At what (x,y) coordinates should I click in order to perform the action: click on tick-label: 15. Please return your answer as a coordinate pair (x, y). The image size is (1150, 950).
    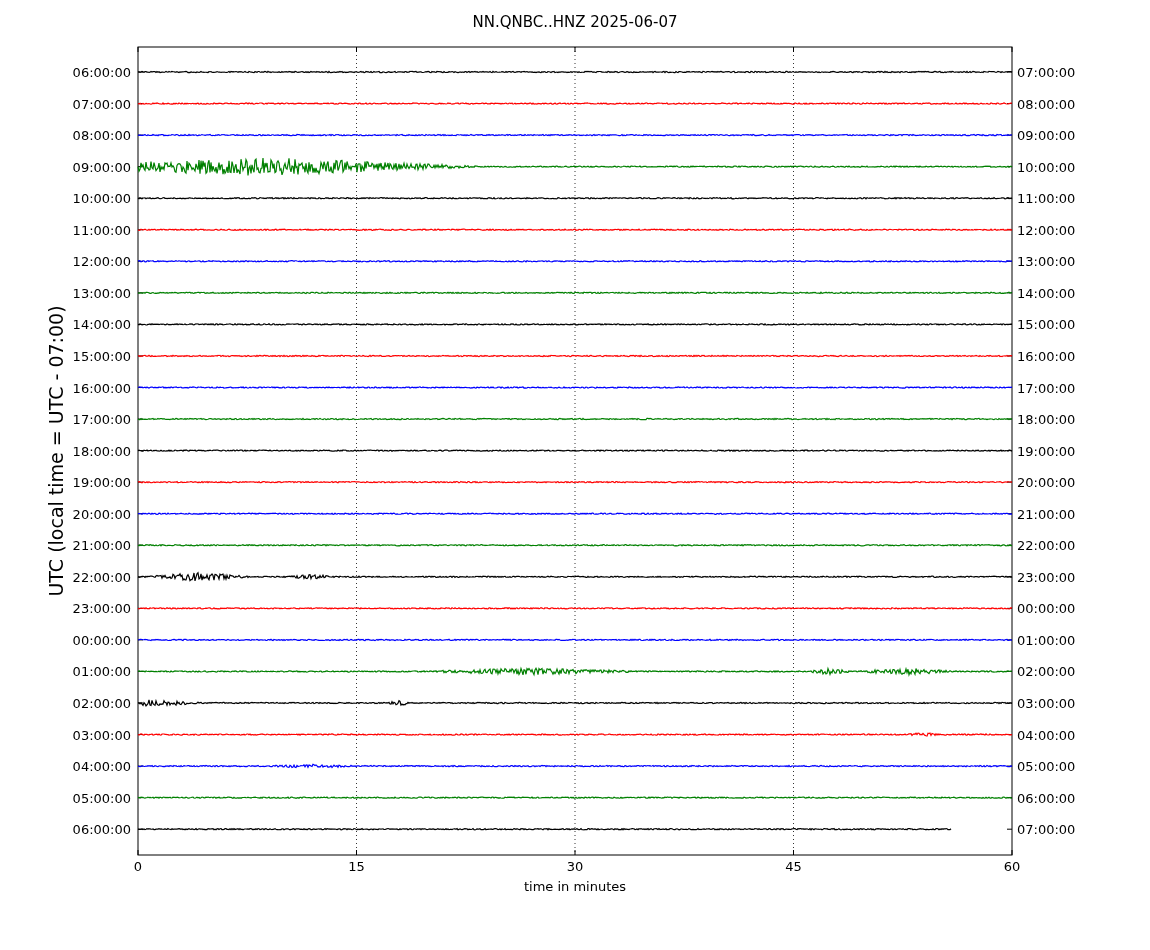
    Looking at the image, I should click on (356, 866).